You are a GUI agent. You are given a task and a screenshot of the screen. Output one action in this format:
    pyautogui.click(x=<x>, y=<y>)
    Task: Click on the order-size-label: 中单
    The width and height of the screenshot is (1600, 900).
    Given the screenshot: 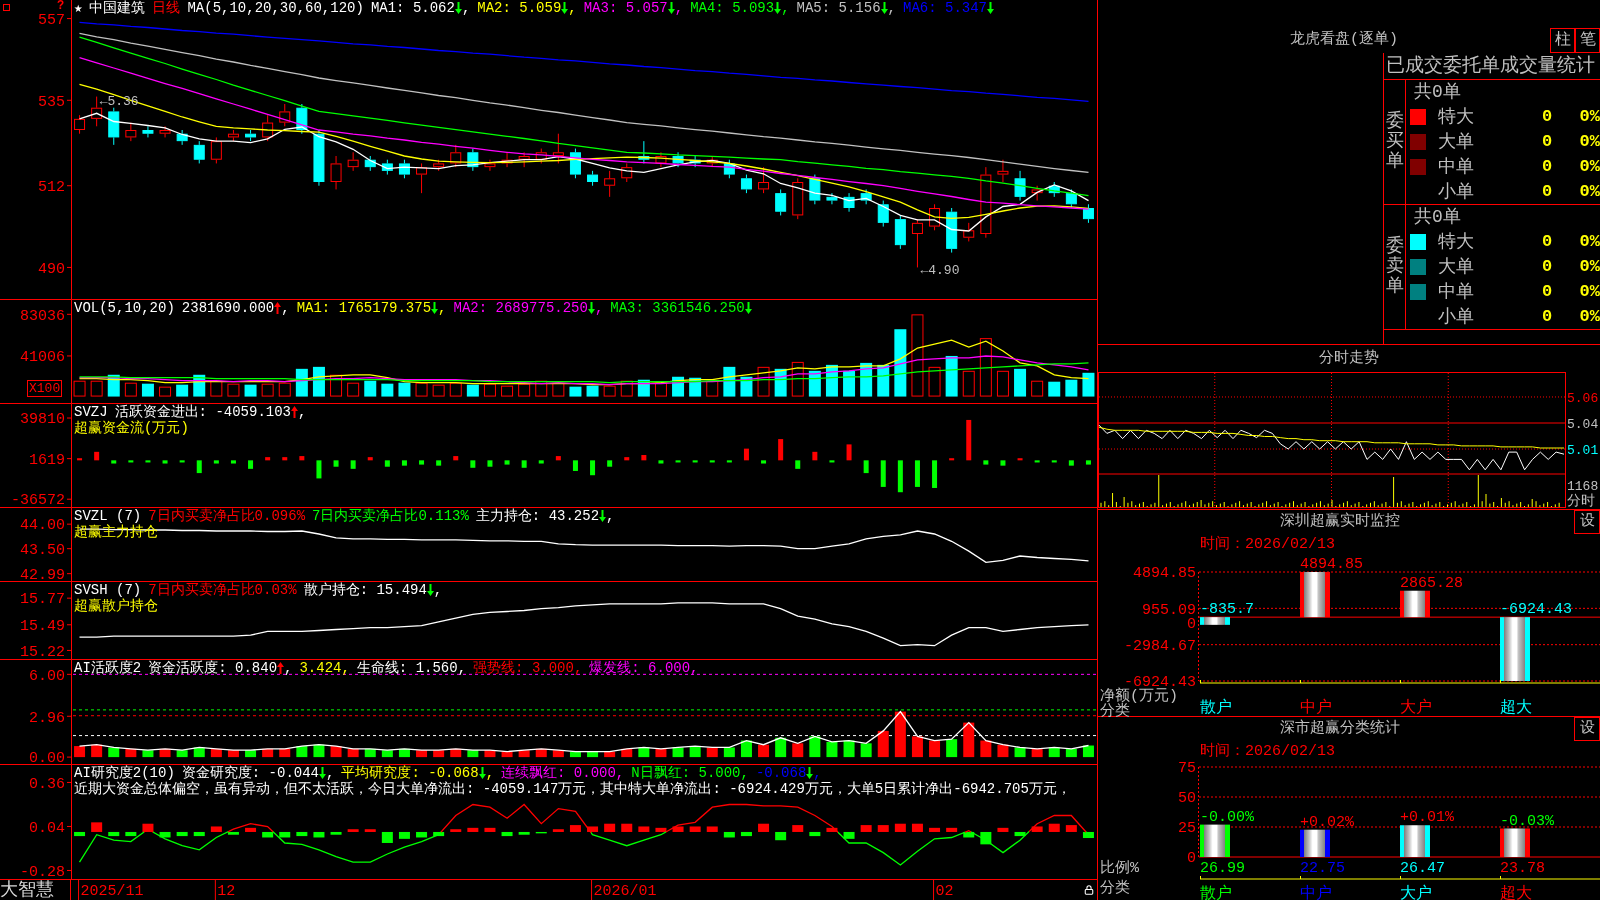 What is the action you would take?
    pyautogui.click(x=1456, y=166)
    